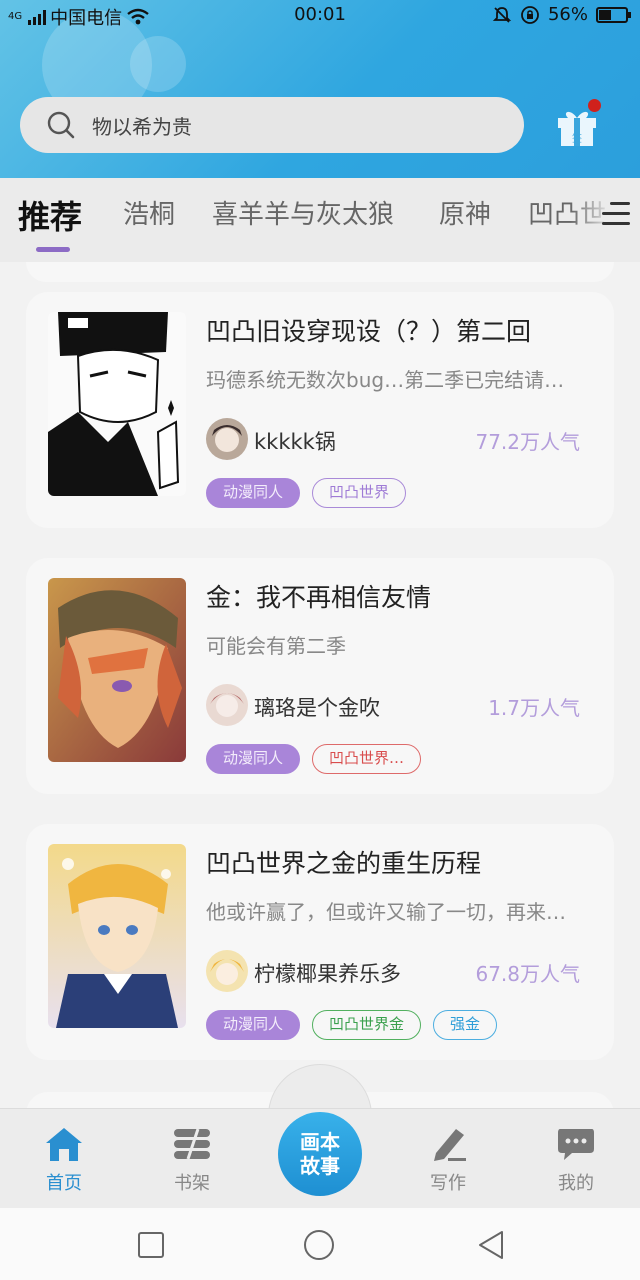  What do you see at coordinates (320, 1166) in the screenshot?
I see `create-story-label-line2: 故事` at bounding box center [320, 1166].